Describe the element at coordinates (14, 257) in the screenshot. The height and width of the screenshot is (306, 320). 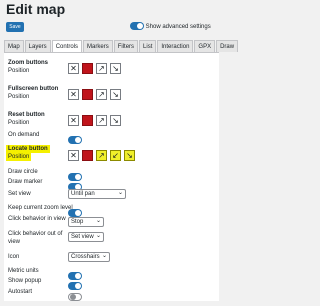
I see `icon-label: Icon` at that location.